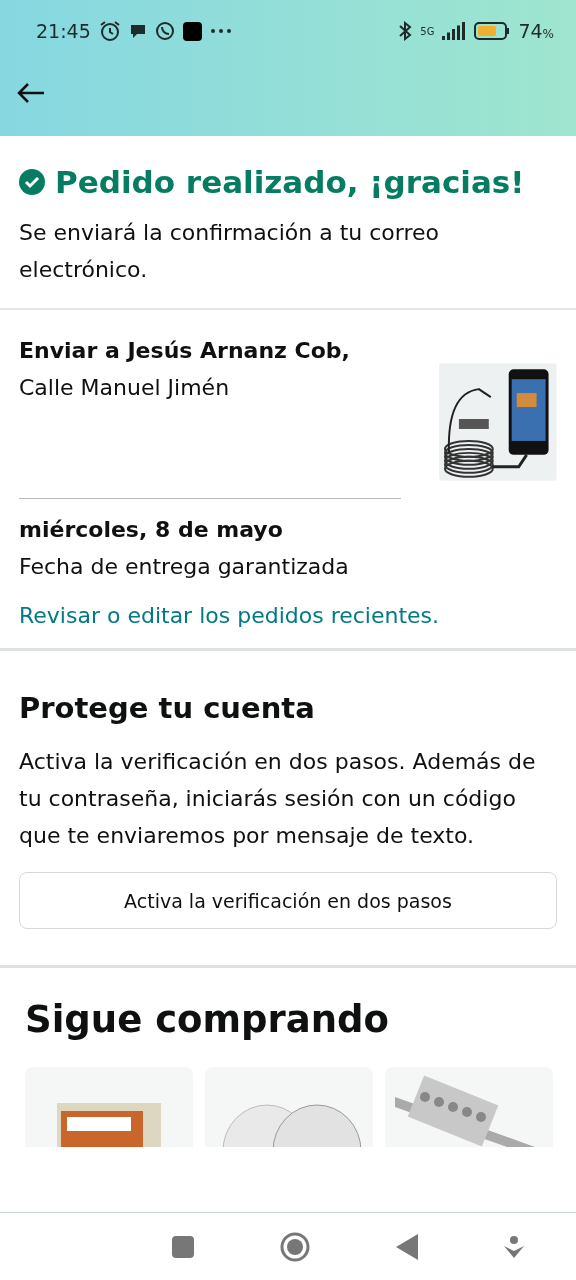 Image resolution: width=576 pixels, height=1280 pixels. I want to click on battery-icon, so click(492, 31).